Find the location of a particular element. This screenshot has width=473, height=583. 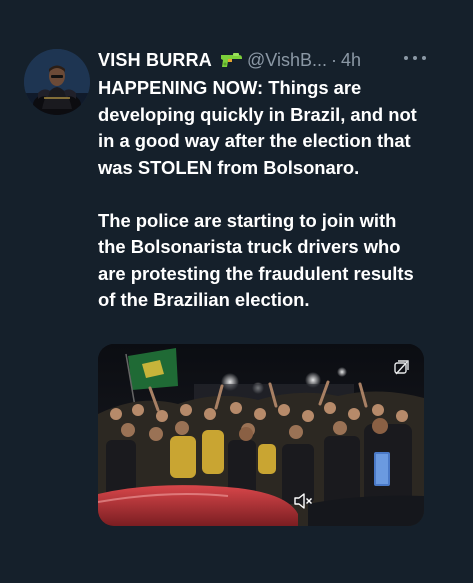

avatar-image is located at coordinates (57, 82).